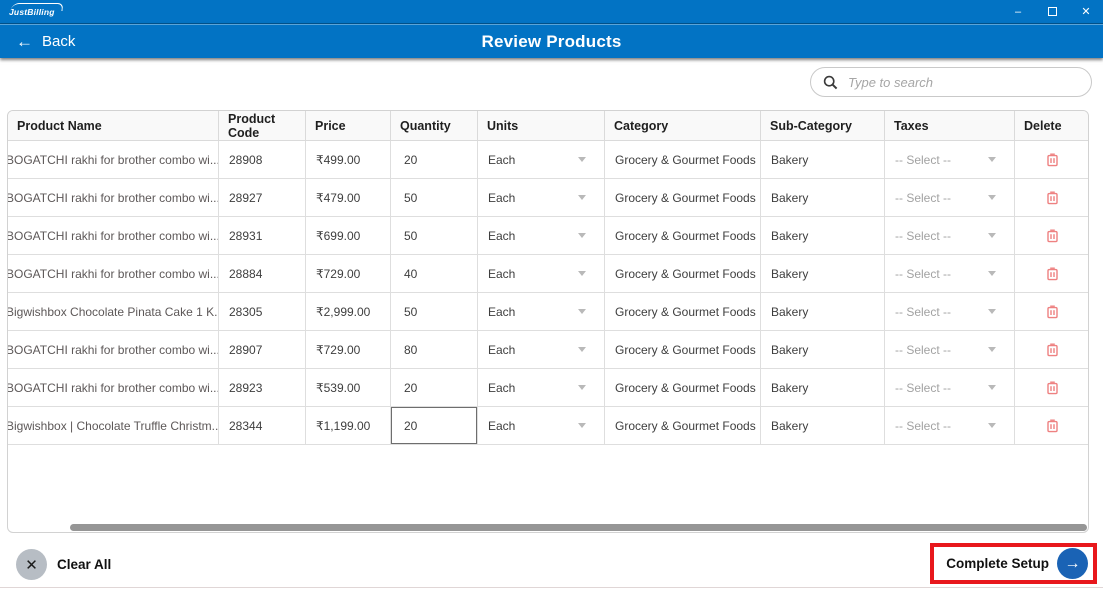 The width and height of the screenshot is (1103, 594). Describe the element at coordinates (348, 236) in the screenshot. I see `price-cell: ₹699.00` at that location.